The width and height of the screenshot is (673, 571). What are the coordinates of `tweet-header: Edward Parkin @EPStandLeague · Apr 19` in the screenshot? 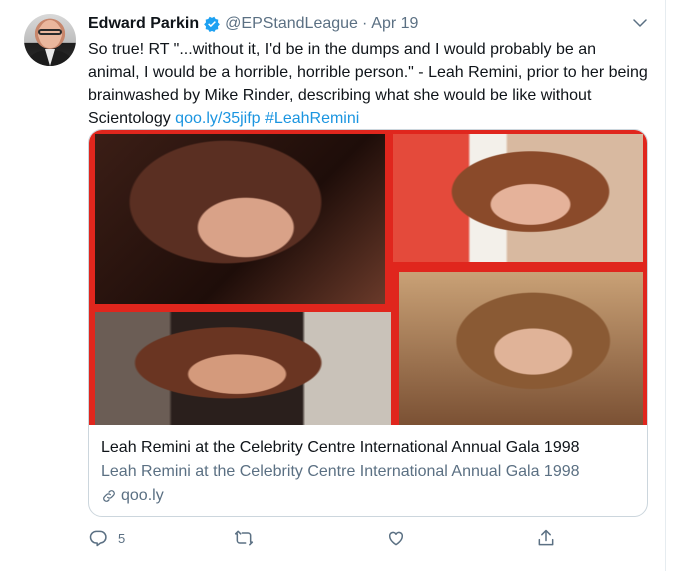 It's located at (253, 24).